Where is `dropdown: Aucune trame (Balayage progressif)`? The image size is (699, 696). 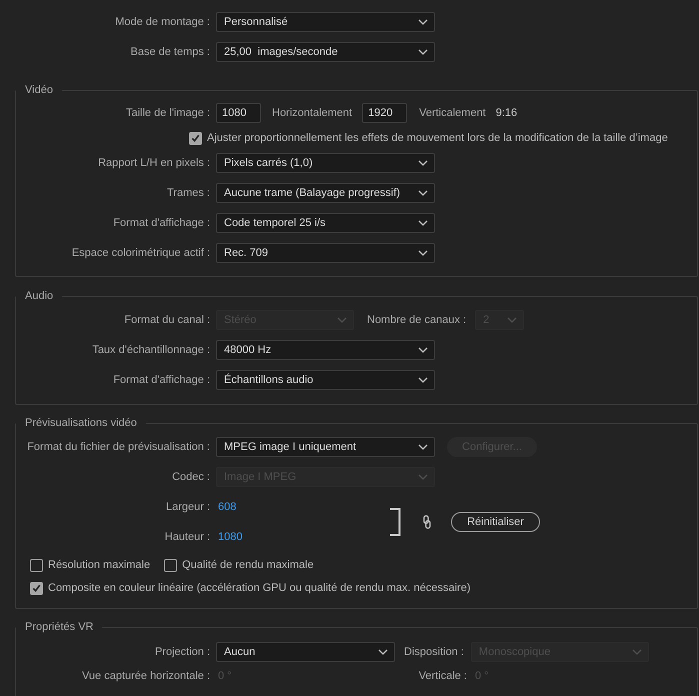
dropdown: Aucune trame (Balayage progressif) is located at coordinates (325, 193).